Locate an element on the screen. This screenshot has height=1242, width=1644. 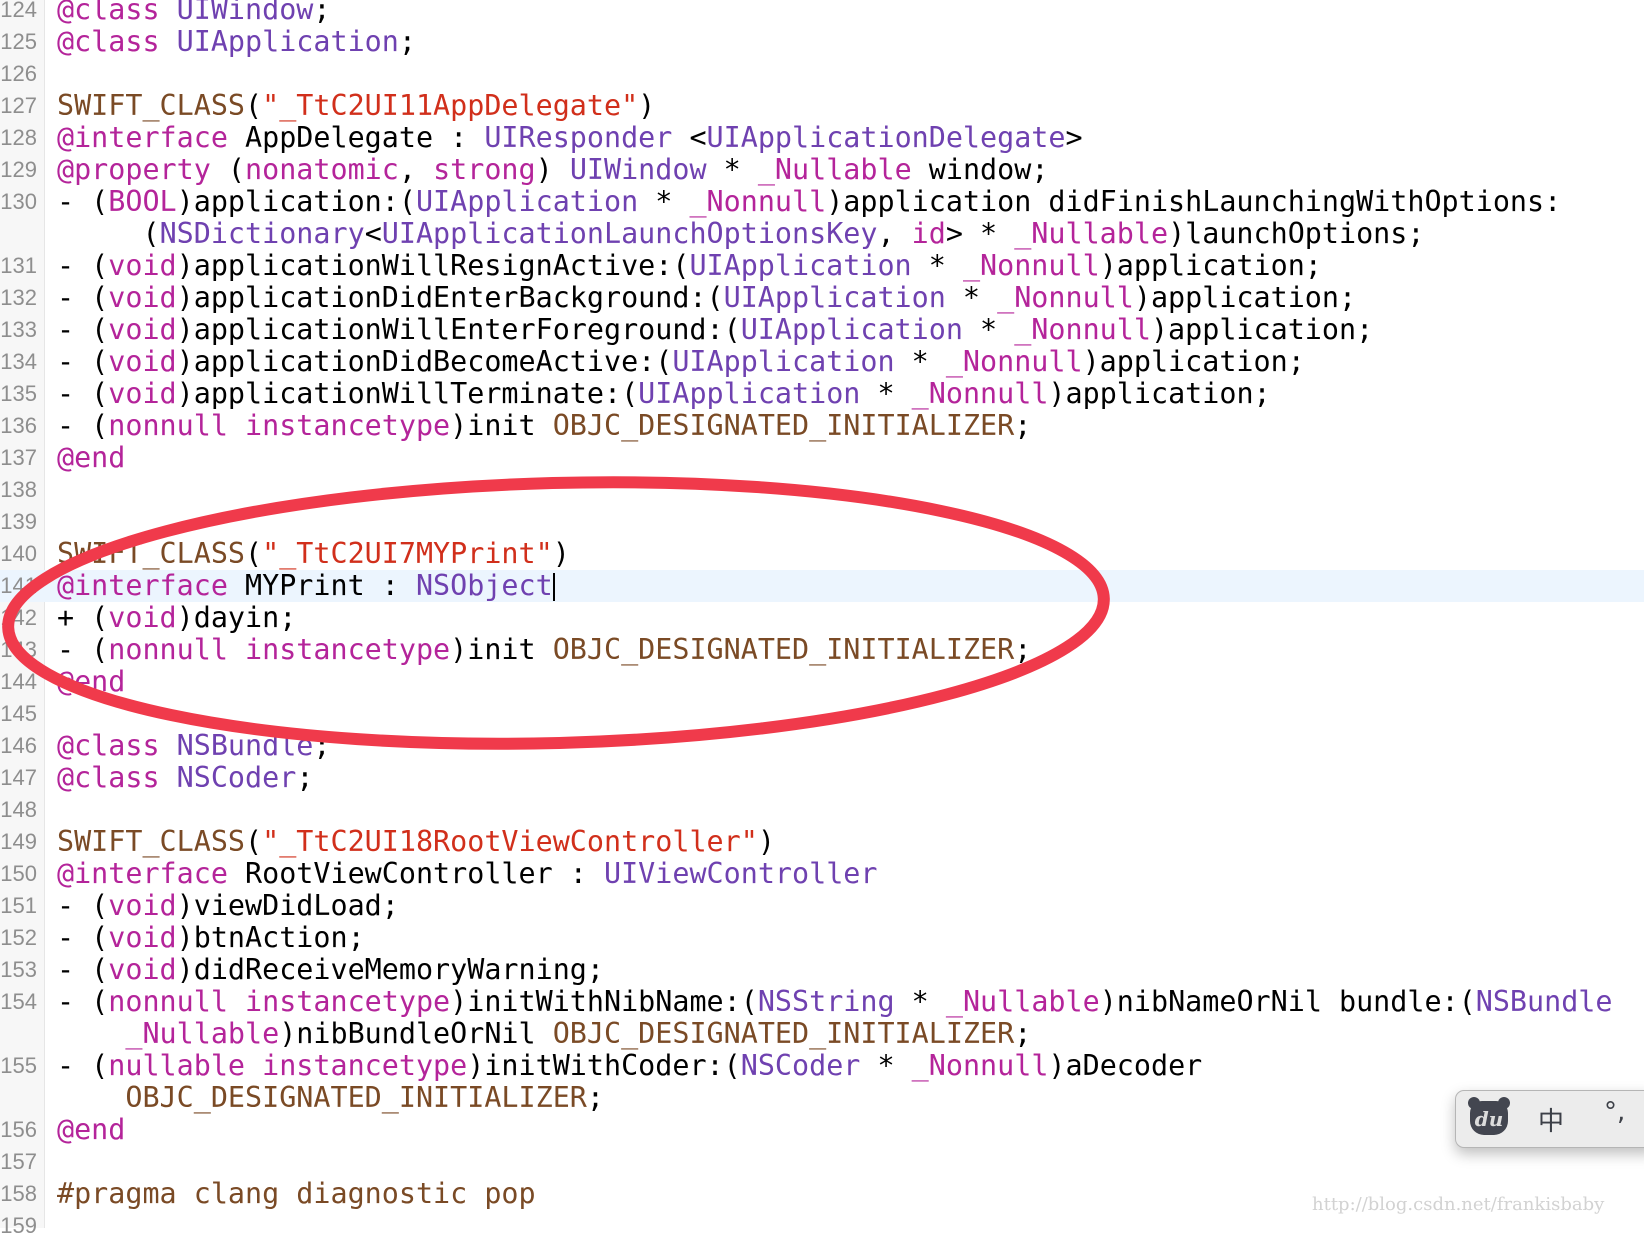
code-token: SWIFT_CLASS is located at coordinates (151, 841).